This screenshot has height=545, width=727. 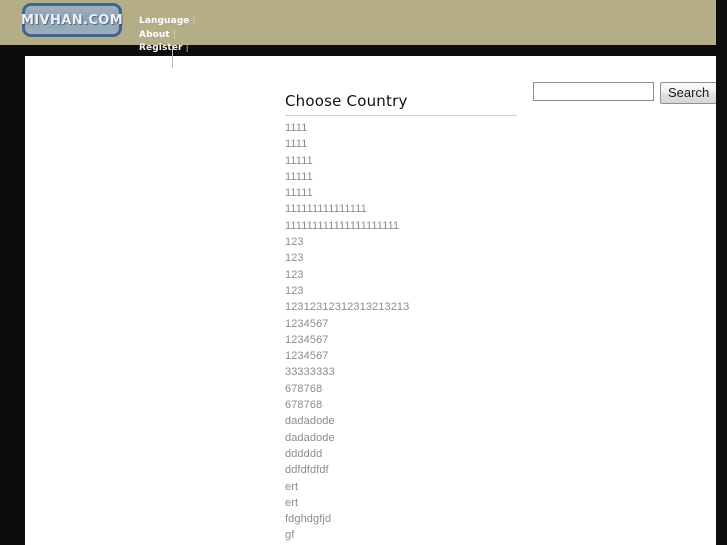 What do you see at coordinates (358, 50) in the screenshot?
I see `frame-gap` at bounding box center [358, 50].